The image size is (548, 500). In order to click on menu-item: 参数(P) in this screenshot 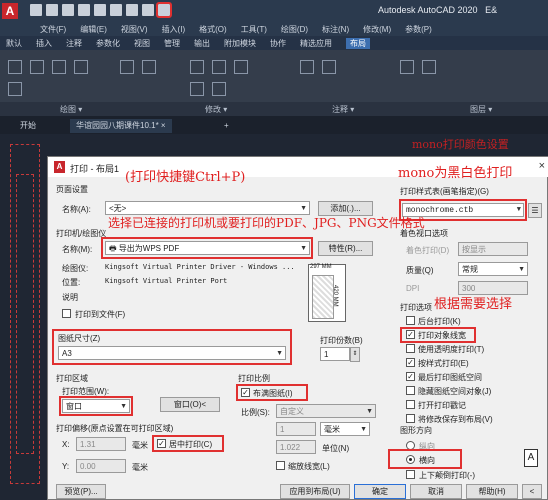, I will do `click(418, 29)`.